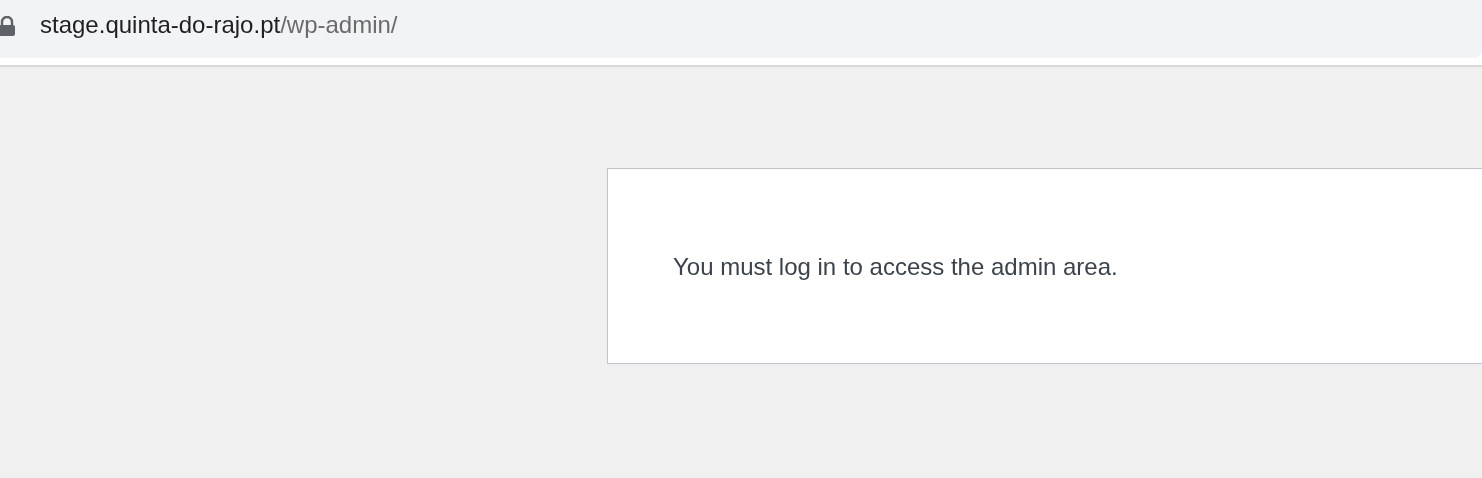 Image resolution: width=1482 pixels, height=478 pixels. I want to click on lock-icon, so click(8, 26).